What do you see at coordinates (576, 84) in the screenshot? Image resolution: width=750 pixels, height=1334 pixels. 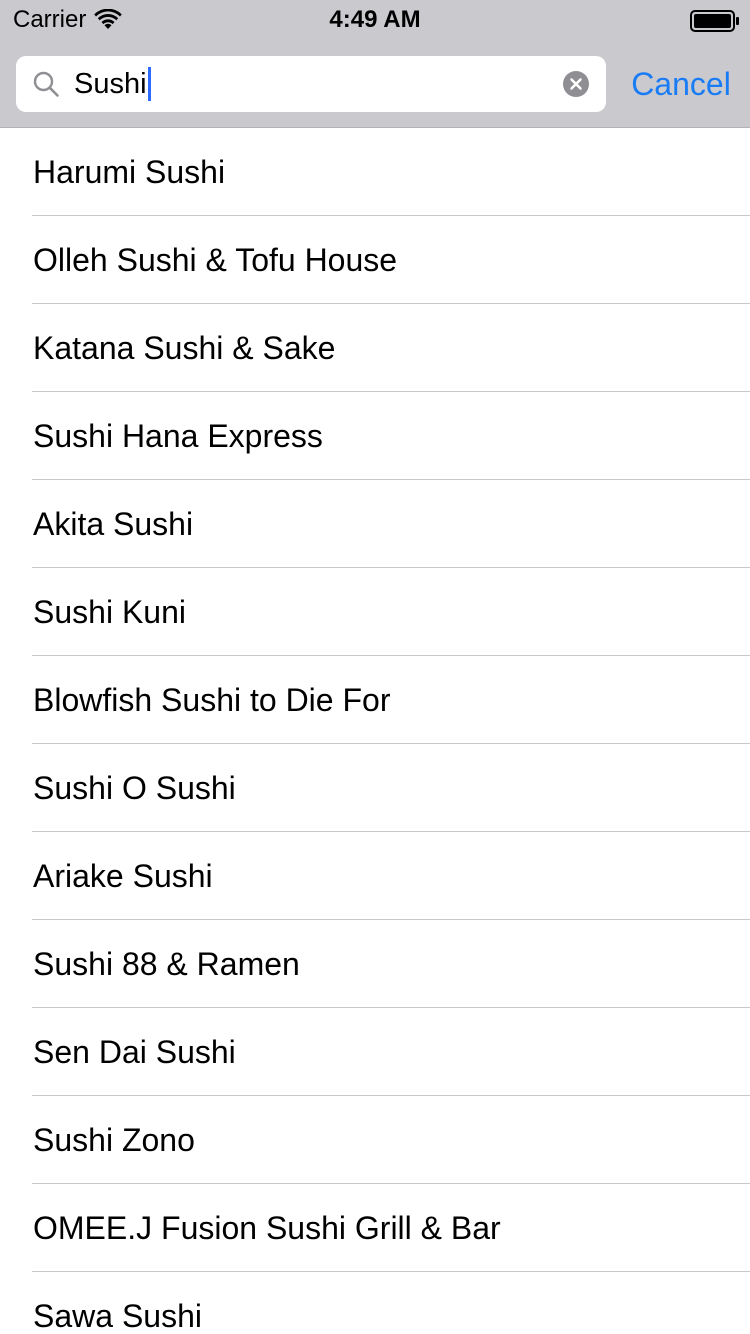 I see `clear-text-icon` at bounding box center [576, 84].